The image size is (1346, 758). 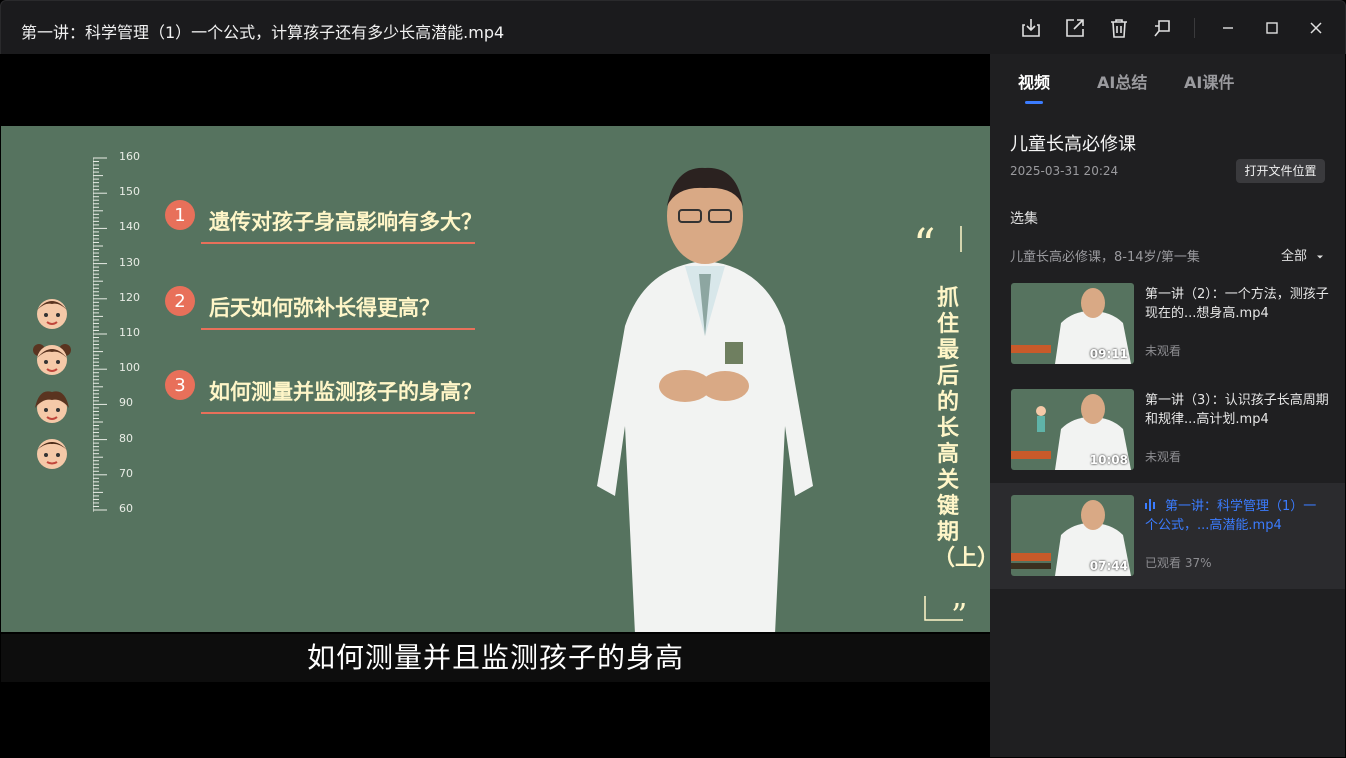 What do you see at coordinates (1072, 323) in the screenshot?
I see `episode-thumbnail: 09:11` at bounding box center [1072, 323].